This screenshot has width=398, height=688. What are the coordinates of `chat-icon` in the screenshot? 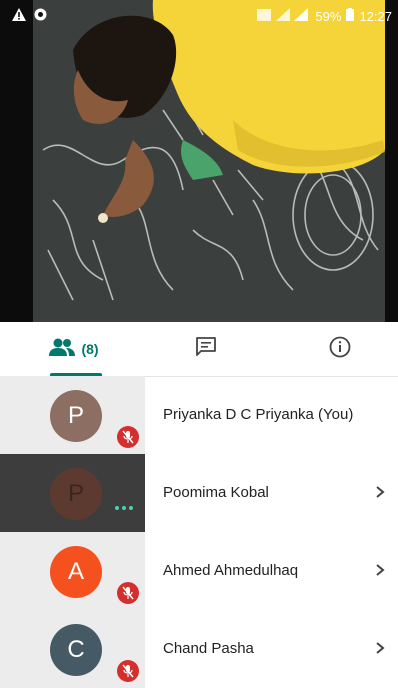 It's located at (206, 349).